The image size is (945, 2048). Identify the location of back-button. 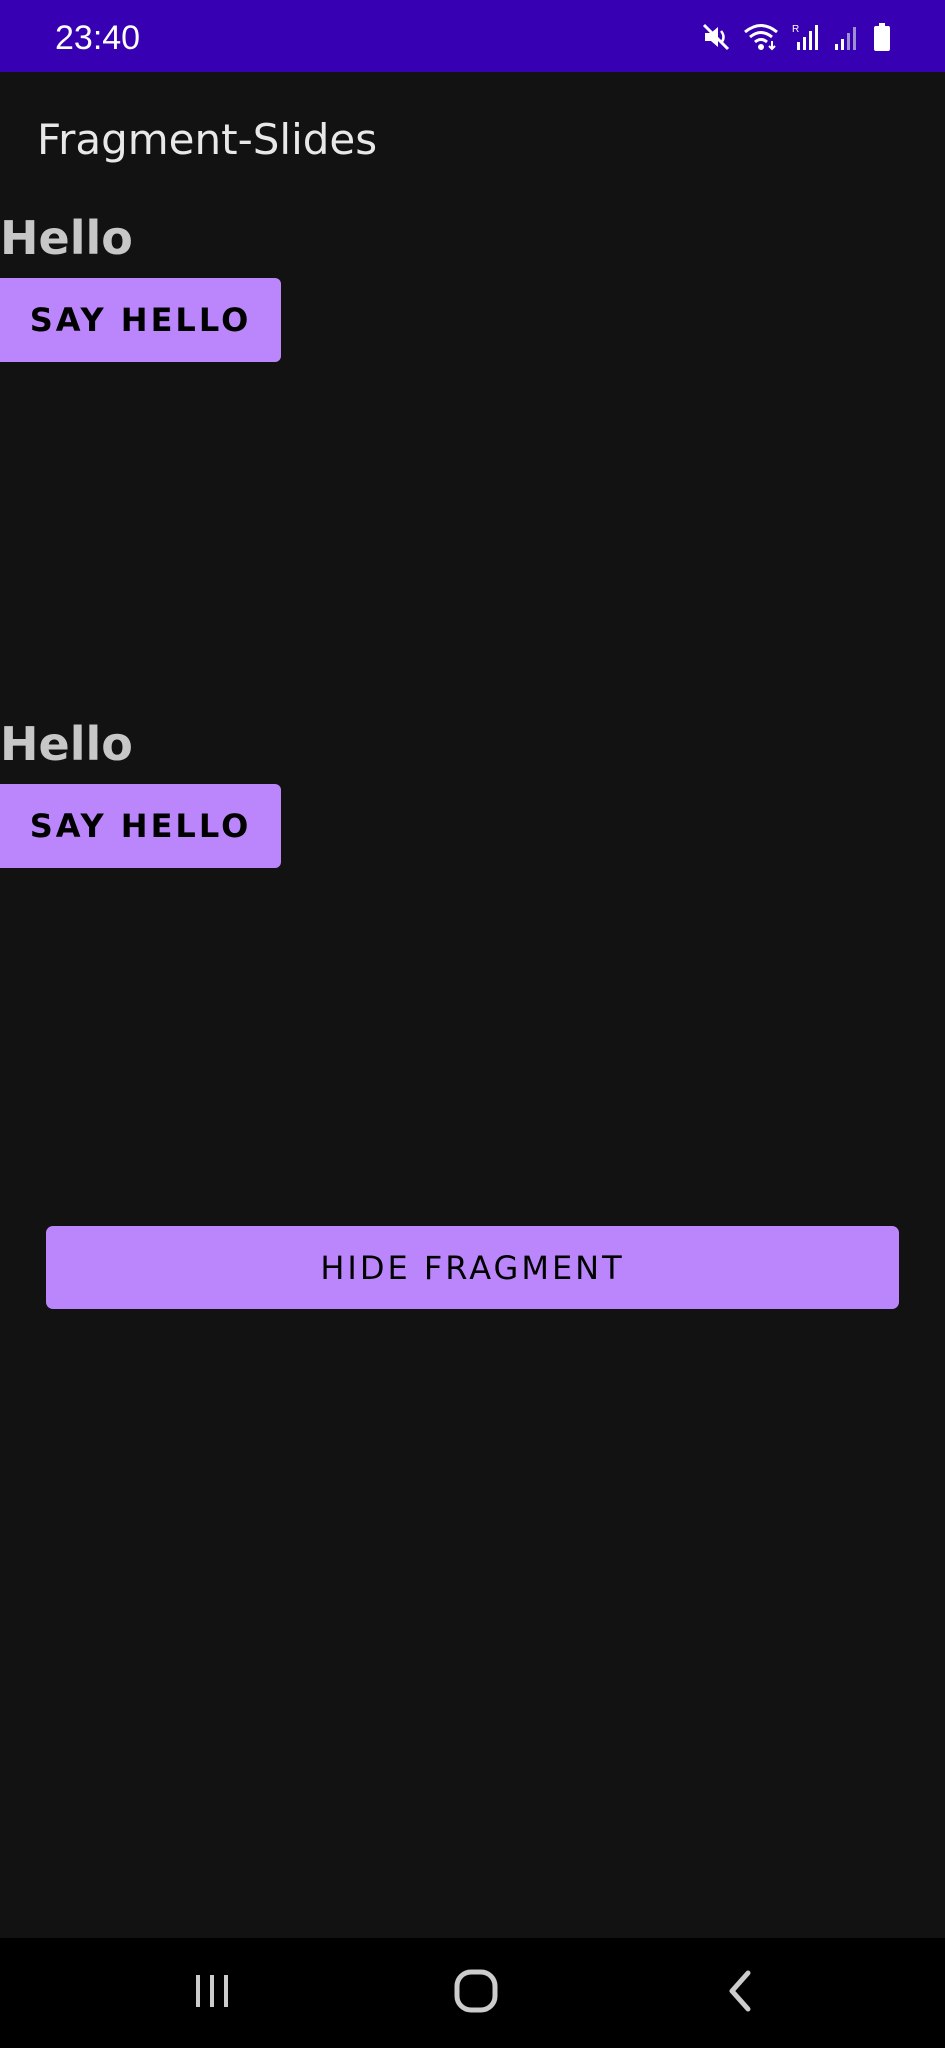
(740, 1993).